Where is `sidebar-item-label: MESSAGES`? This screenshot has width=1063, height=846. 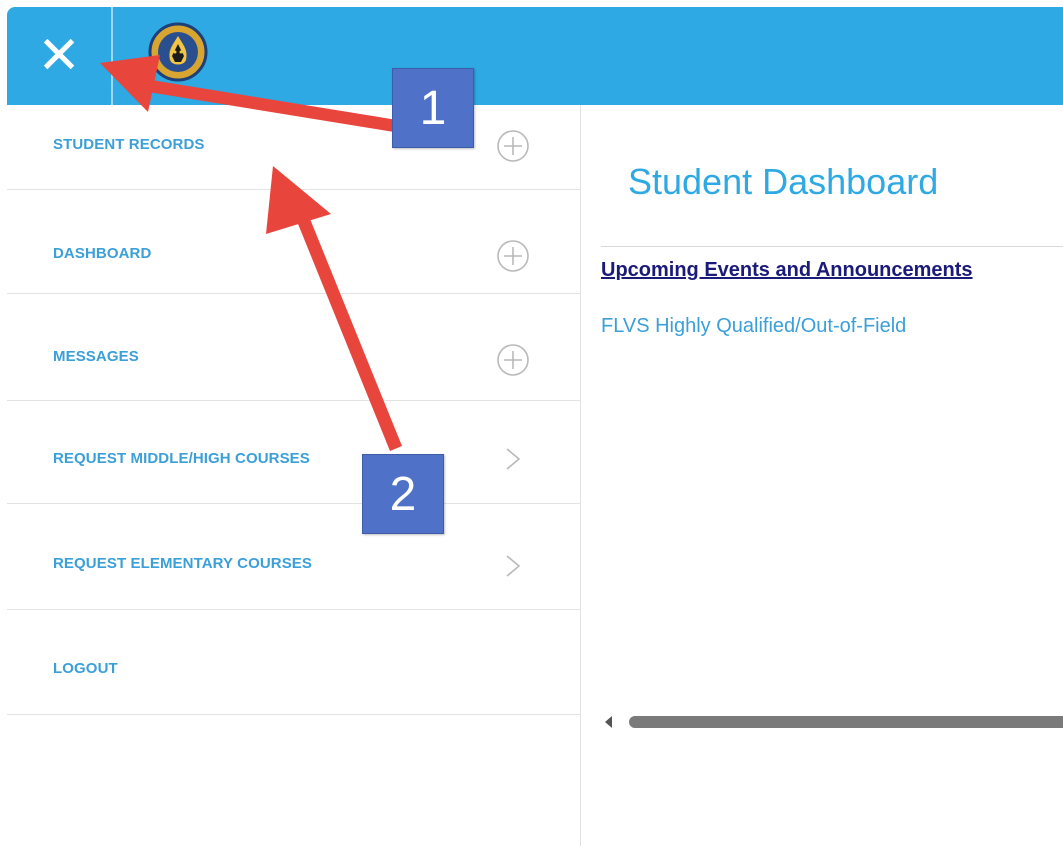 sidebar-item-label: MESSAGES is located at coordinates (96, 356).